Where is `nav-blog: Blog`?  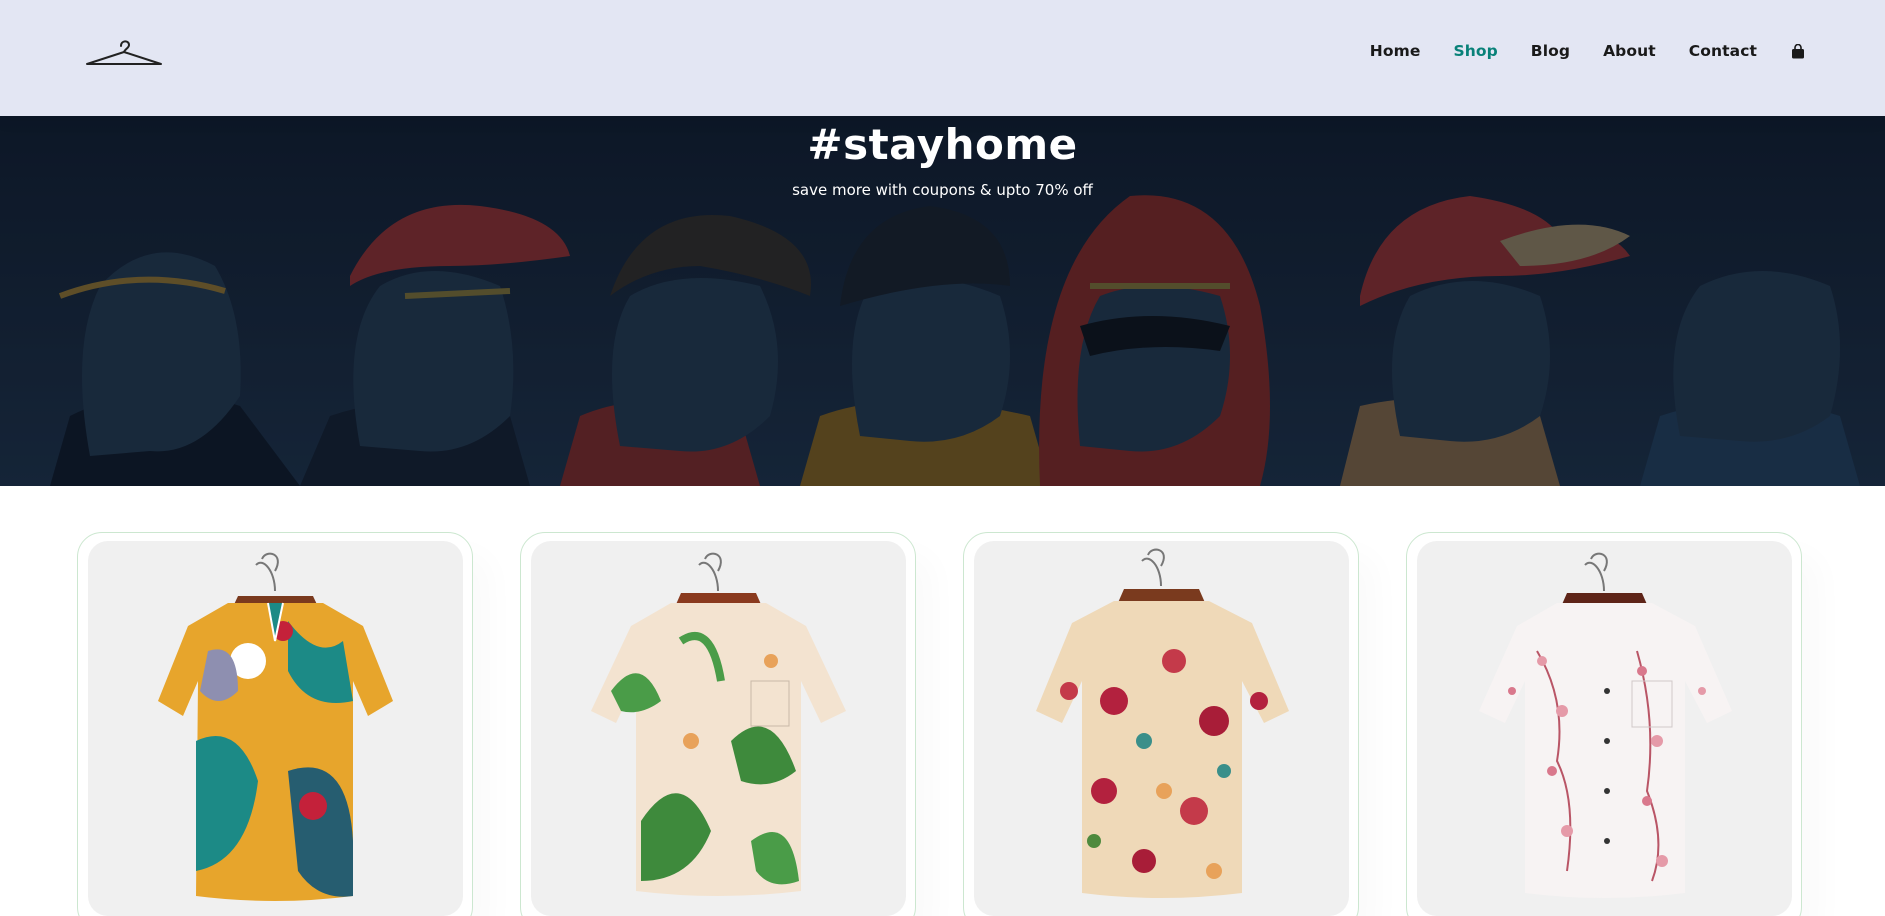
nav-blog: Blog is located at coordinates (1550, 51).